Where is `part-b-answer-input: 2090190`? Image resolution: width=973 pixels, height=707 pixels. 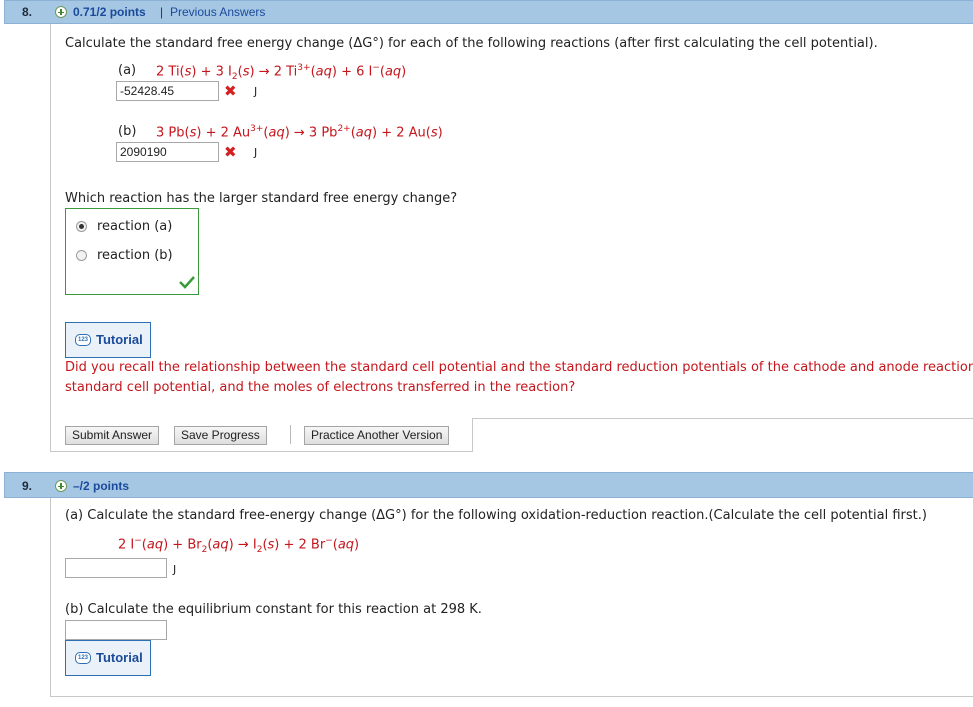
part-b-answer-input: 2090190 is located at coordinates (167, 152).